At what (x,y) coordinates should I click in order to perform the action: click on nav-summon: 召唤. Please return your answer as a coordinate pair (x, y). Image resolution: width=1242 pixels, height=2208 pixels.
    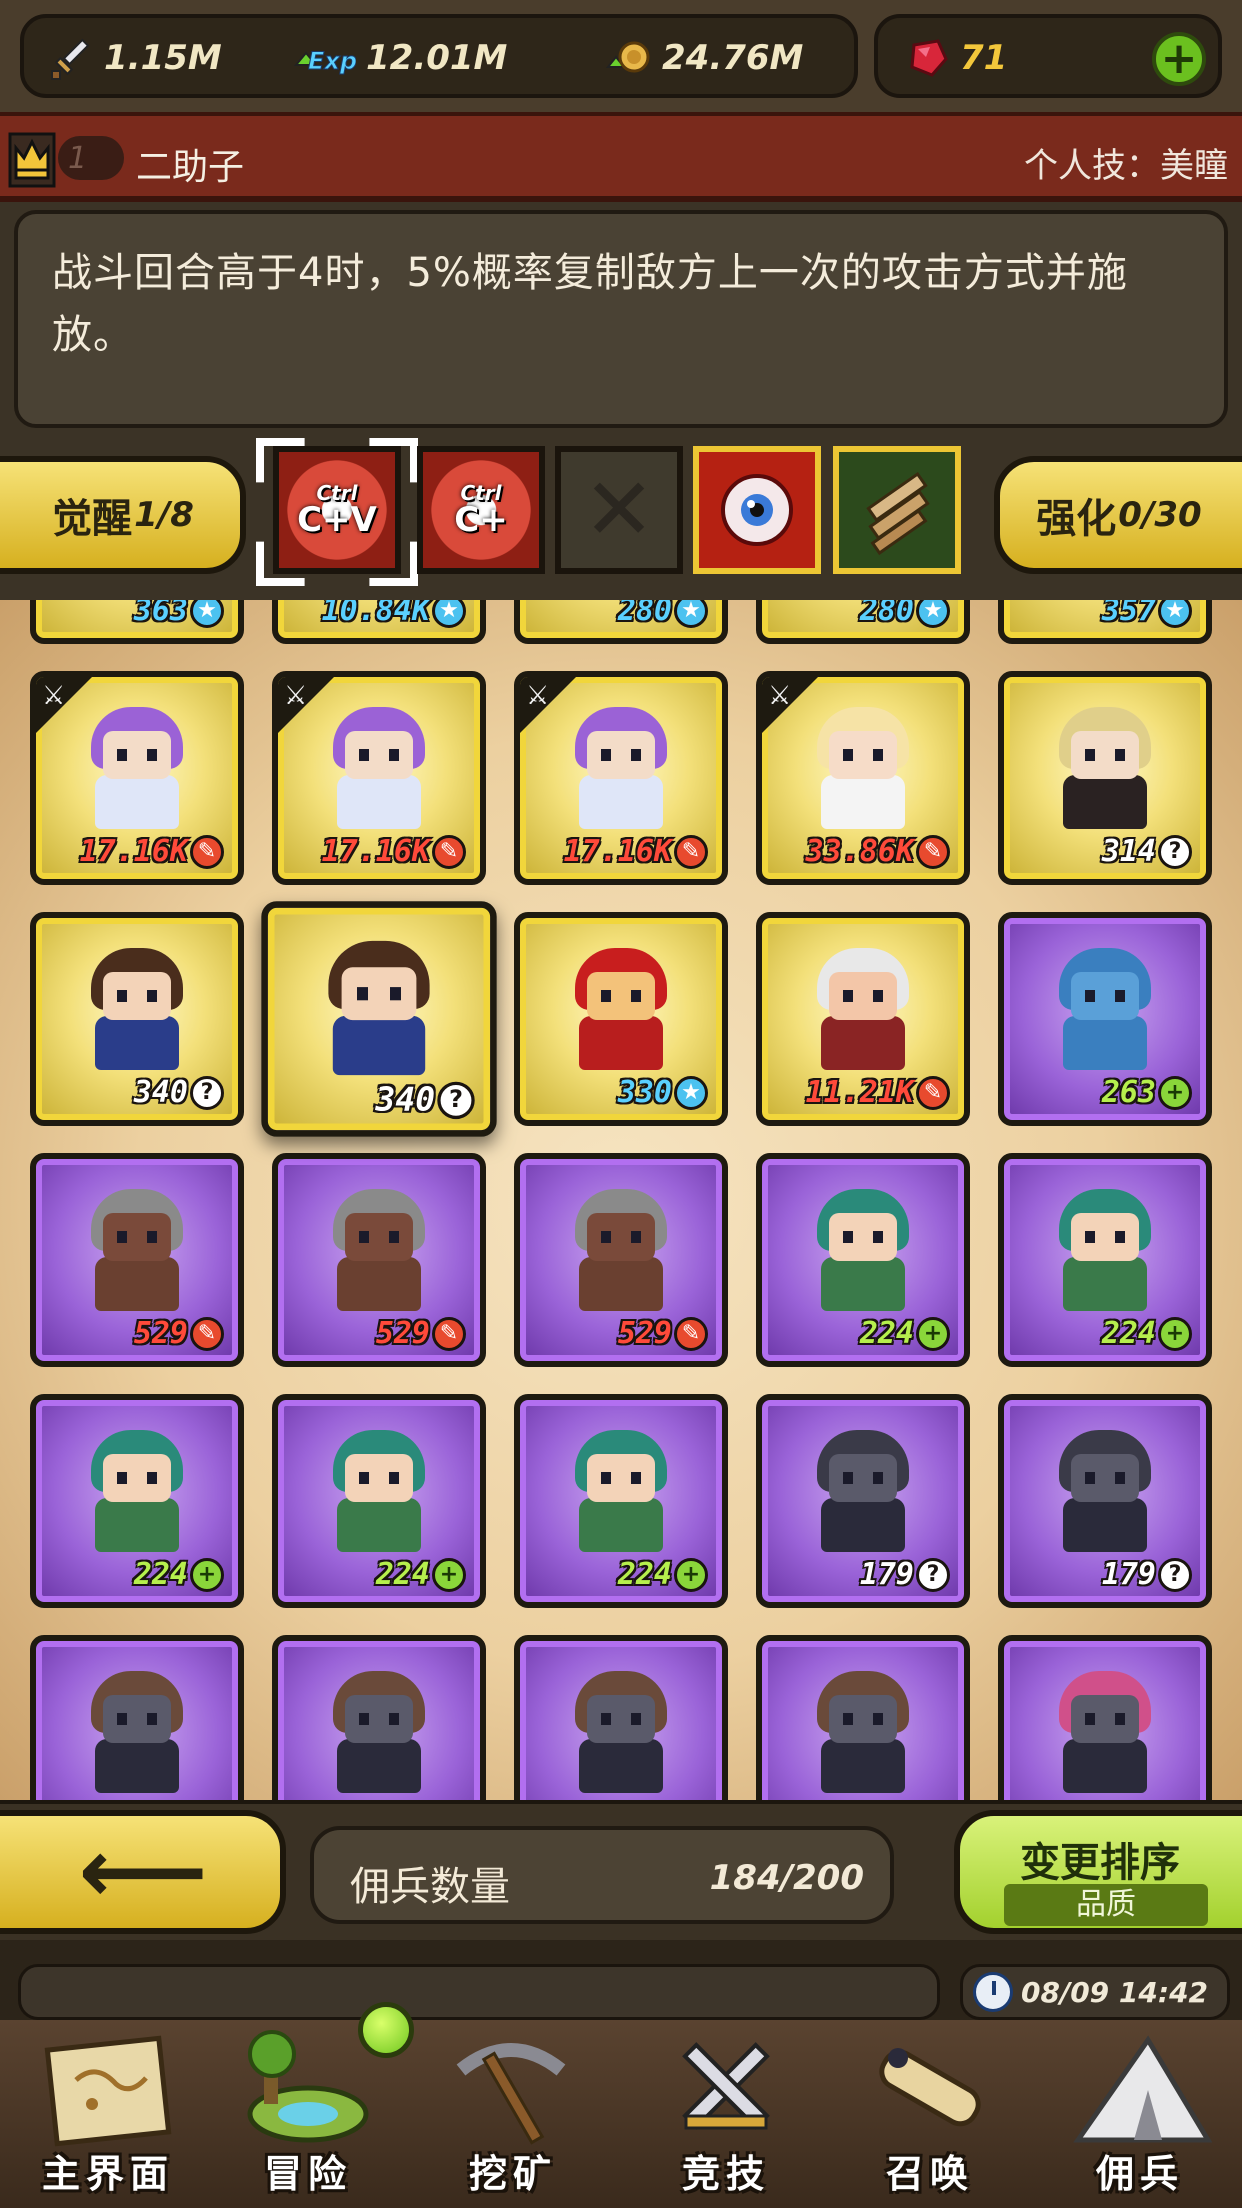
    Looking at the image, I should click on (930, 2114).